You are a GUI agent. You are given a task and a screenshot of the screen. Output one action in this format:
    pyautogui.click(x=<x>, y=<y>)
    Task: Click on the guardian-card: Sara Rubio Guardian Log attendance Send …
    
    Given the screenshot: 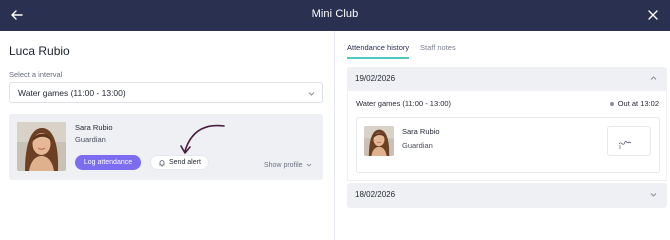 What is the action you would take?
    pyautogui.click(x=166, y=147)
    